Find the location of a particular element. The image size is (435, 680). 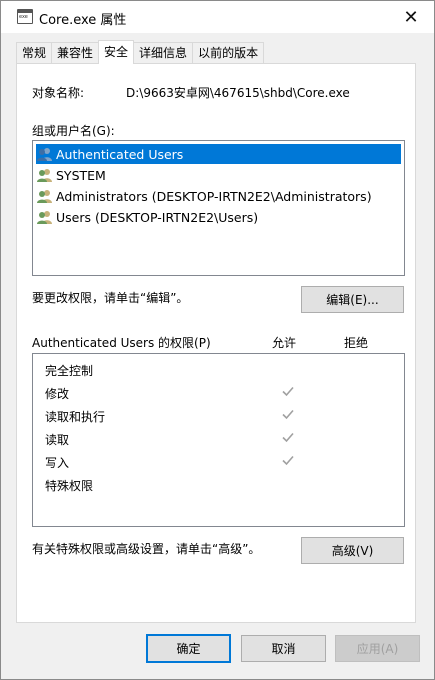

permission-name: 特殊权限 is located at coordinates (69, 486).